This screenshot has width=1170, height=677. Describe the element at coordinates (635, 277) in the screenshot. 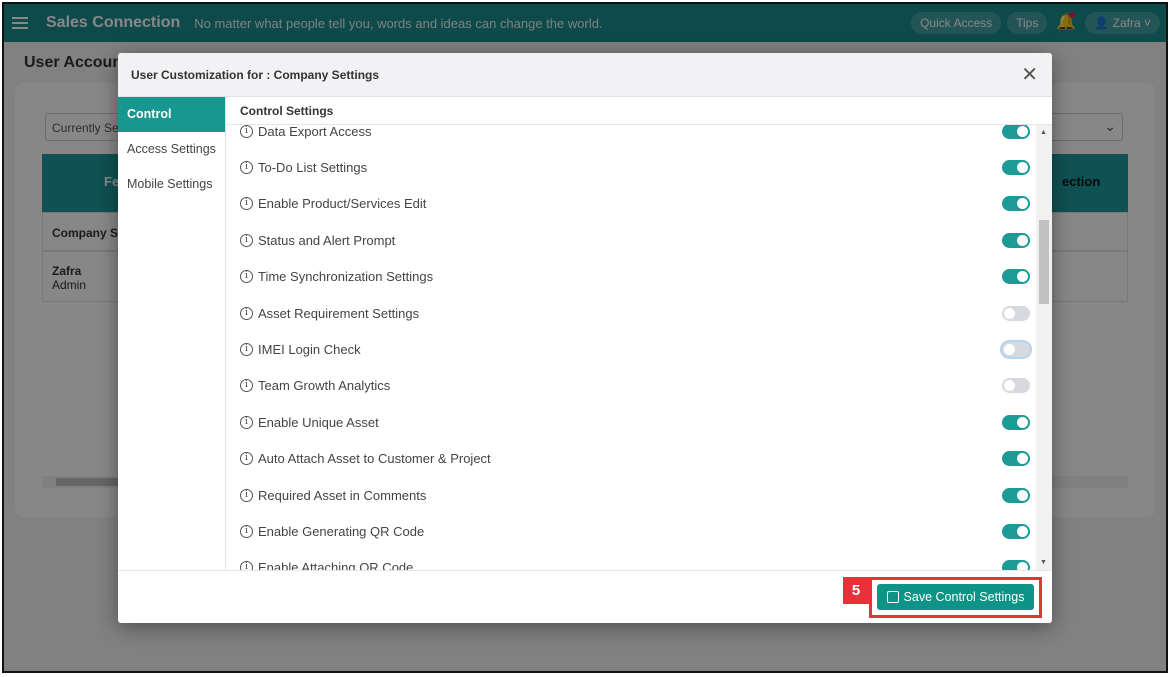

I see `setting-item: i Time Synchronization Settings` at that location.